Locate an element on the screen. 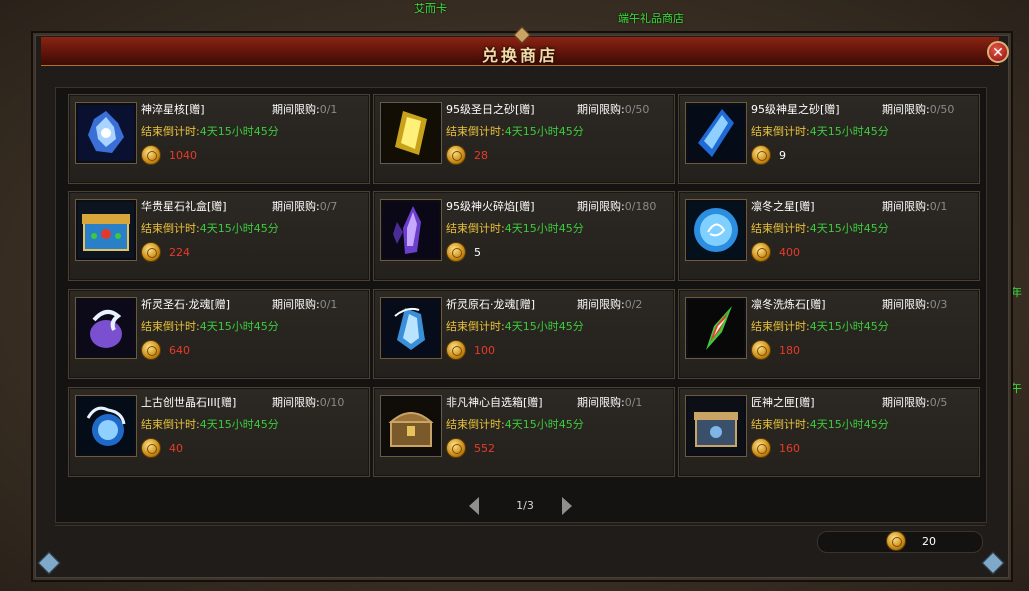  item-name: 凛冬洗炼石[赠] is located at coordinates (788, 304).